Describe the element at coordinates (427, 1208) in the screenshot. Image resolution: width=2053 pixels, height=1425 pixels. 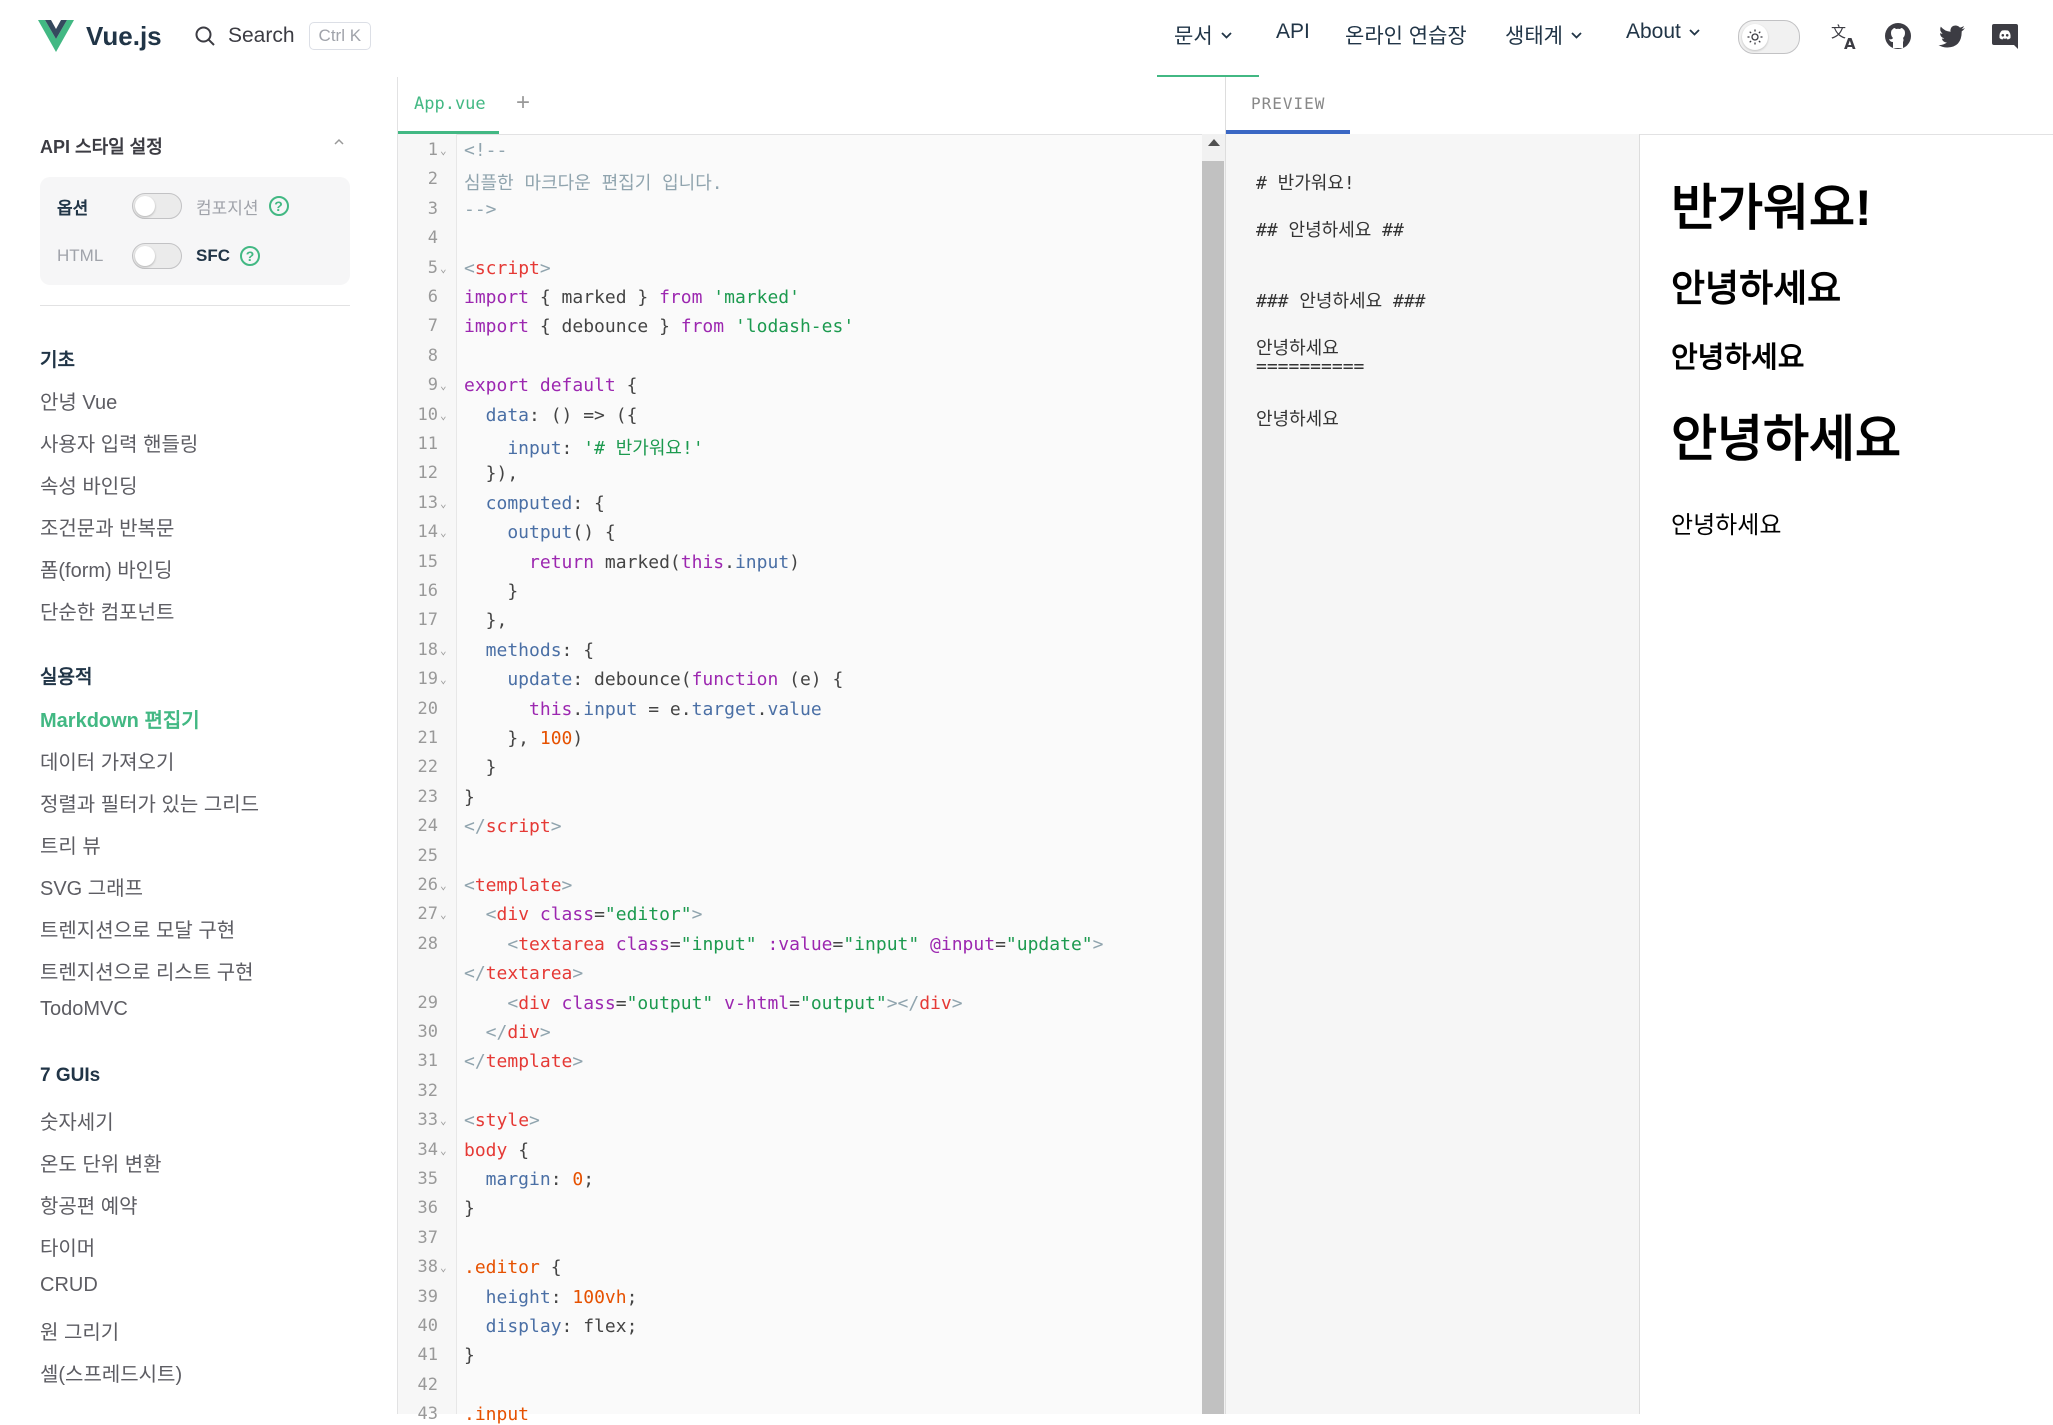
I see `line-number: 36` at that location.